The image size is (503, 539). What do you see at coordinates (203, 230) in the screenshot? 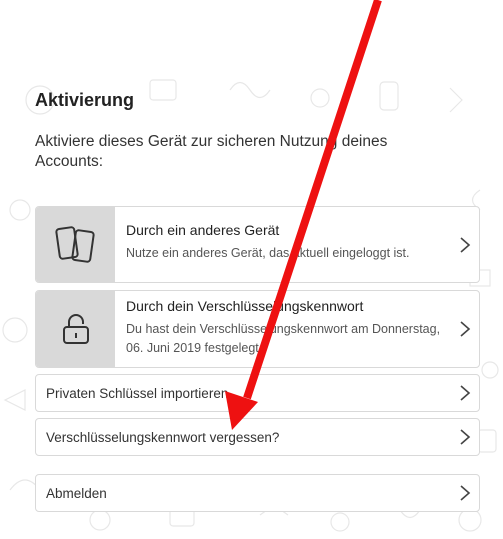
I see `option-other-device-title: Durch ein anderes Gerät` at bounding box center [203, 230].